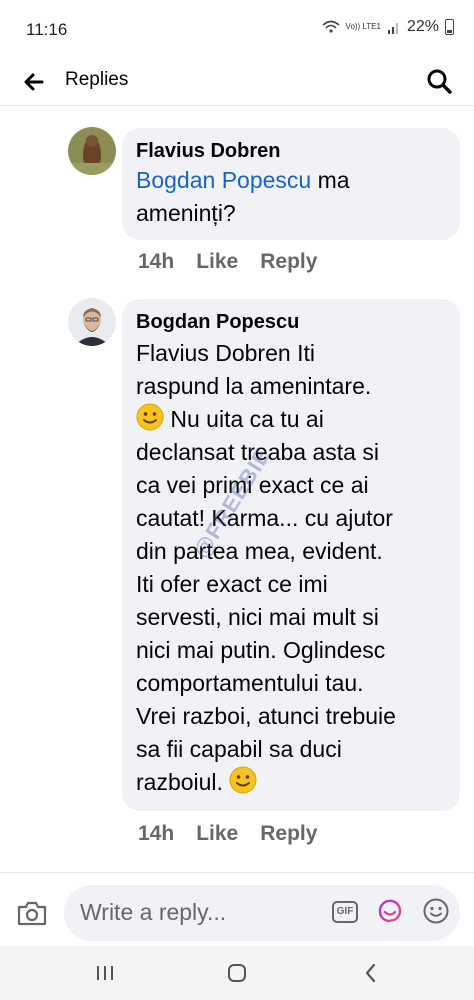 The height and width of the screenshot is (1000, 474). What do you see at coordinates (225, 353) in the screenshot?
I see `comment-text-line: Flavius Dobren Iti` at bounding box center [225, 353].